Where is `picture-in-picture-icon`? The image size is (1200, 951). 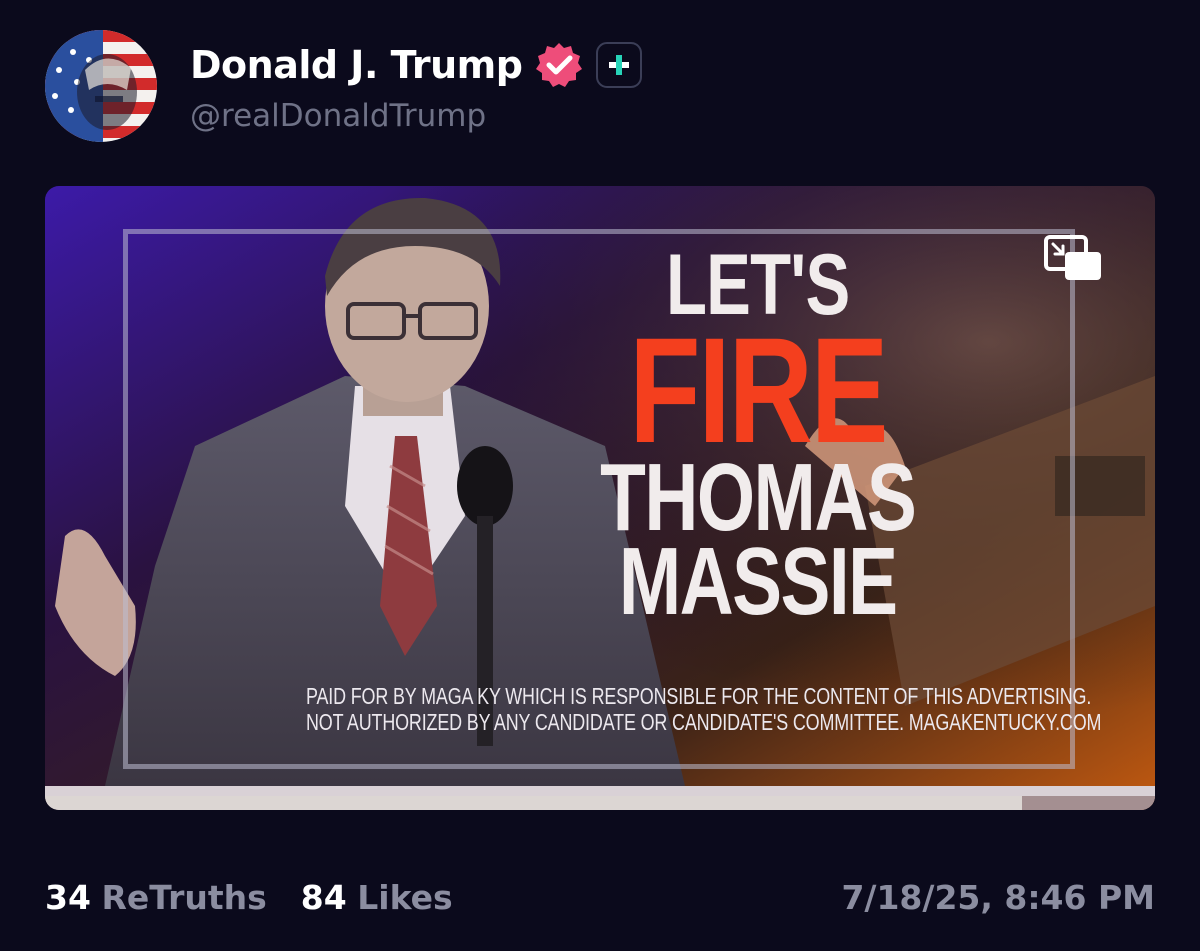 picture-in-picture-icon is located at coordinates (1073, 258).